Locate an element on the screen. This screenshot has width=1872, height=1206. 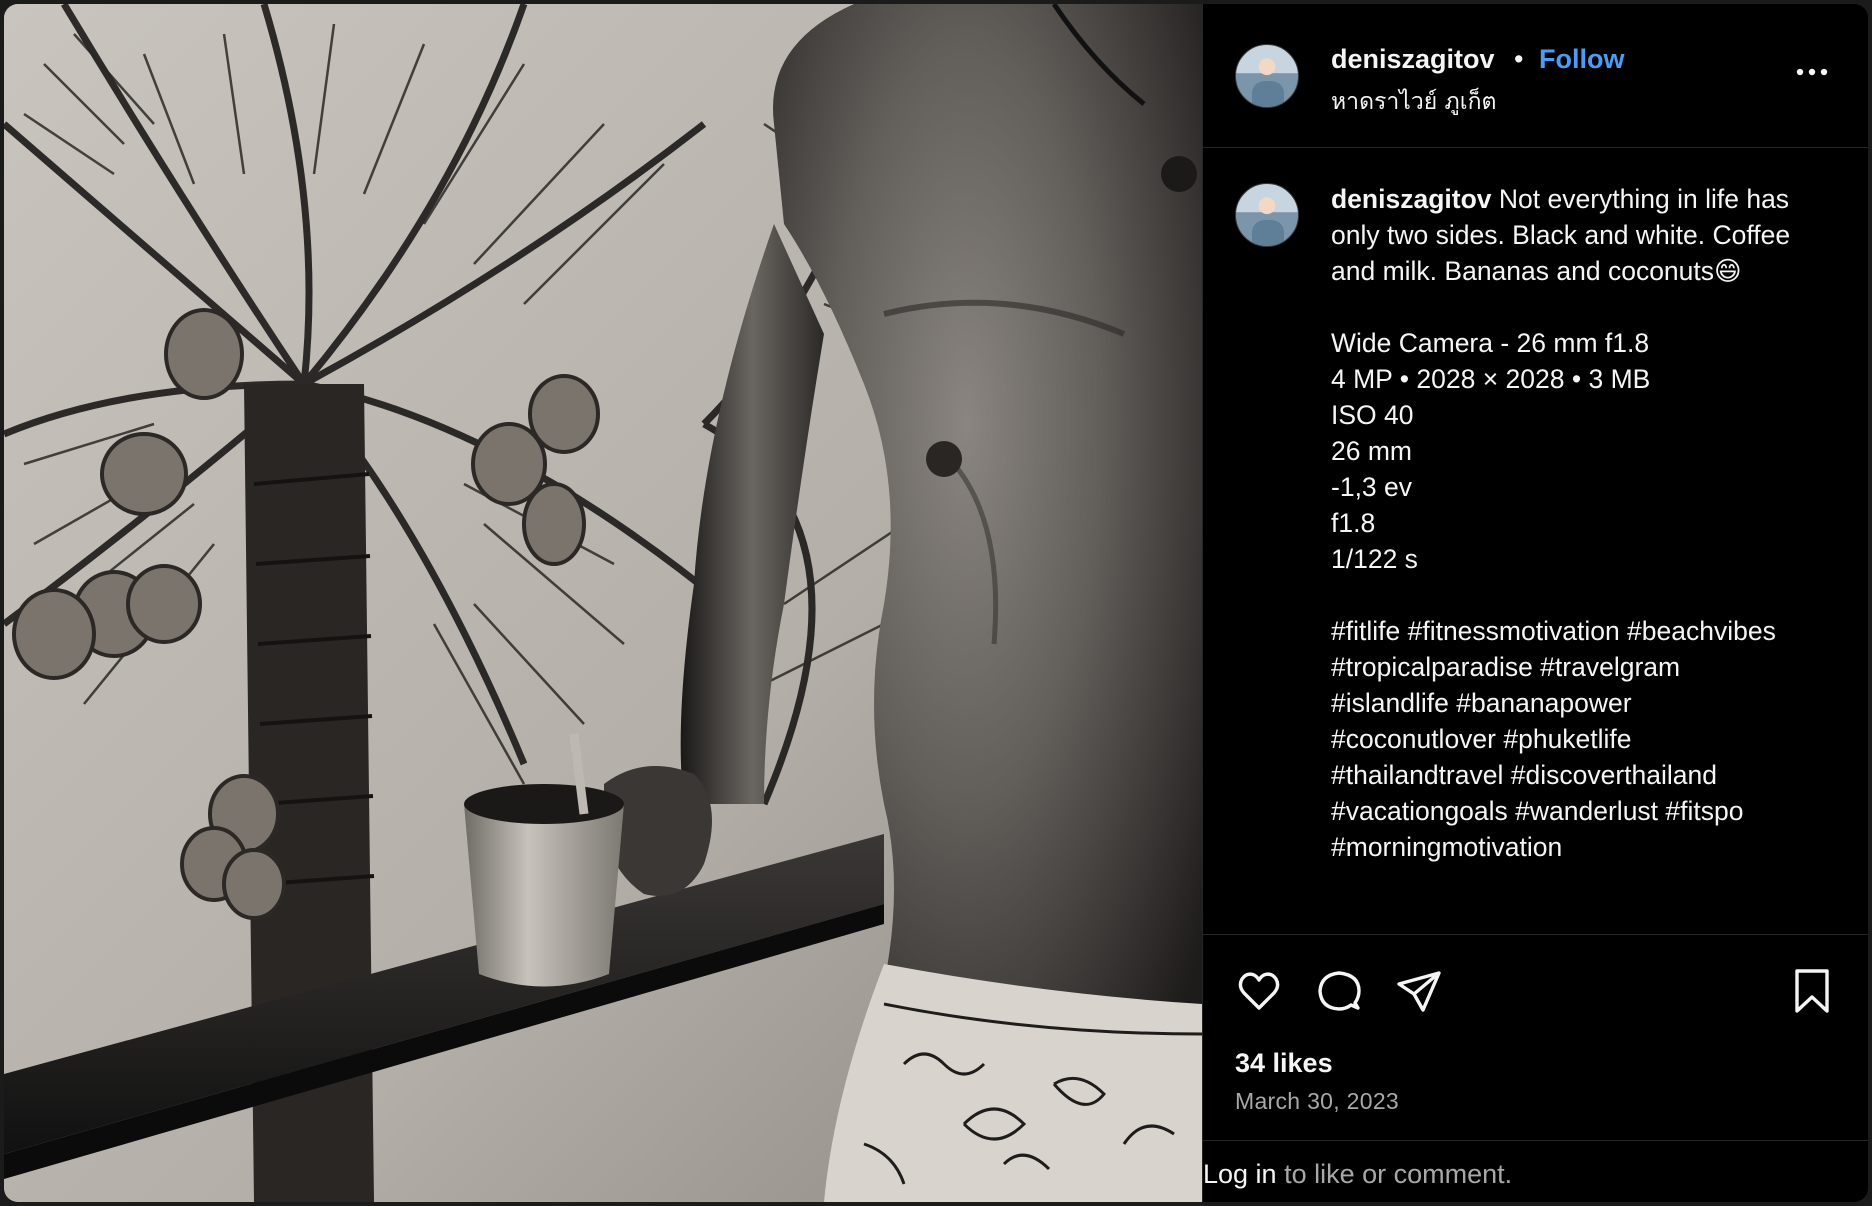
login-link: Log in is located at coordinates (1240, 1174).